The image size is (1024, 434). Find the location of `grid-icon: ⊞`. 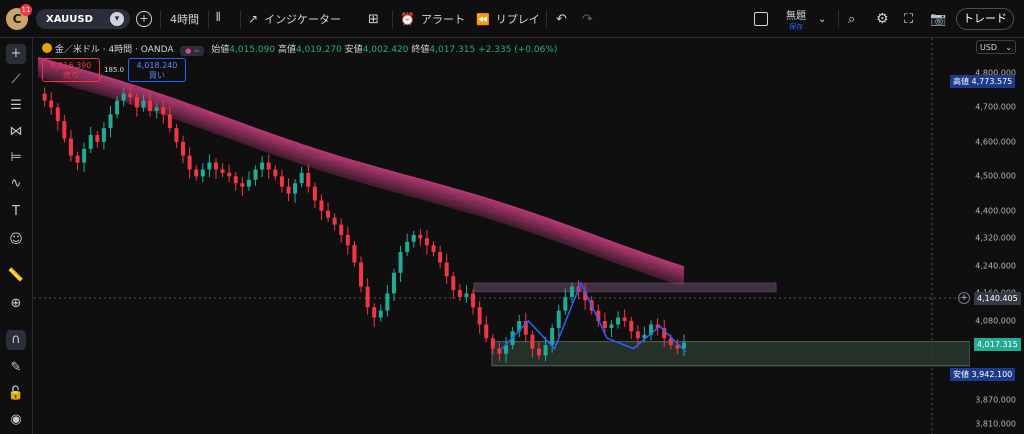

grid-icon: ⊞ is located at coordinates (373, 19).